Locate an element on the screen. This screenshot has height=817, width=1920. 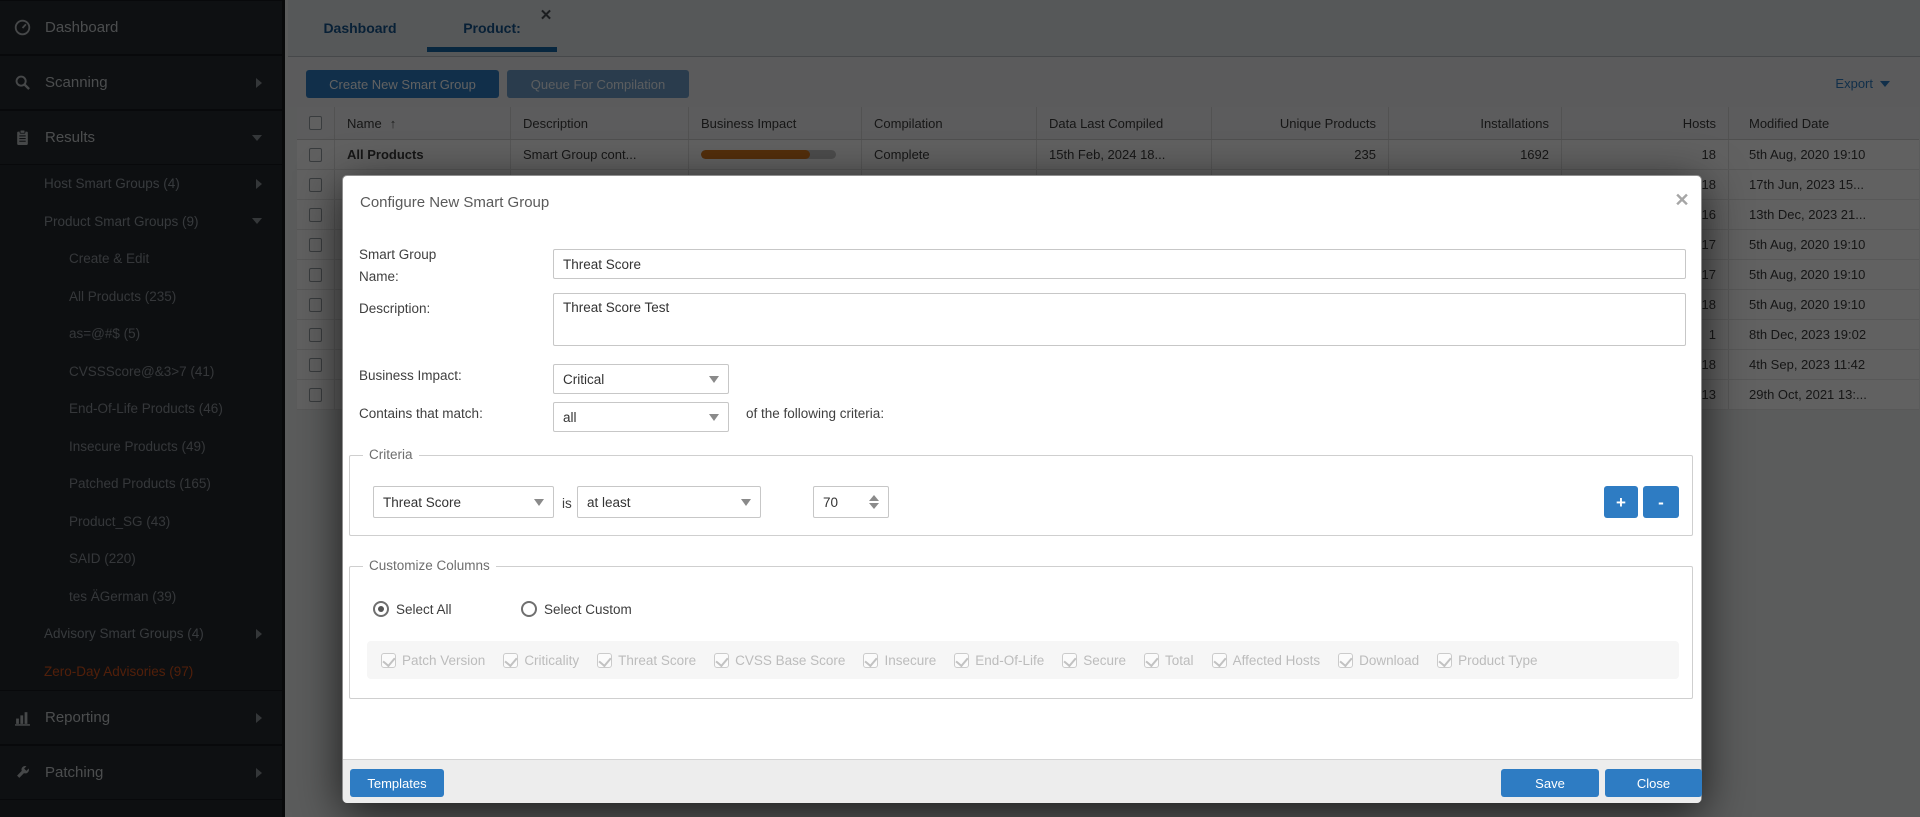
column-option-label: Threat Score is located at coordinates (657, 660).